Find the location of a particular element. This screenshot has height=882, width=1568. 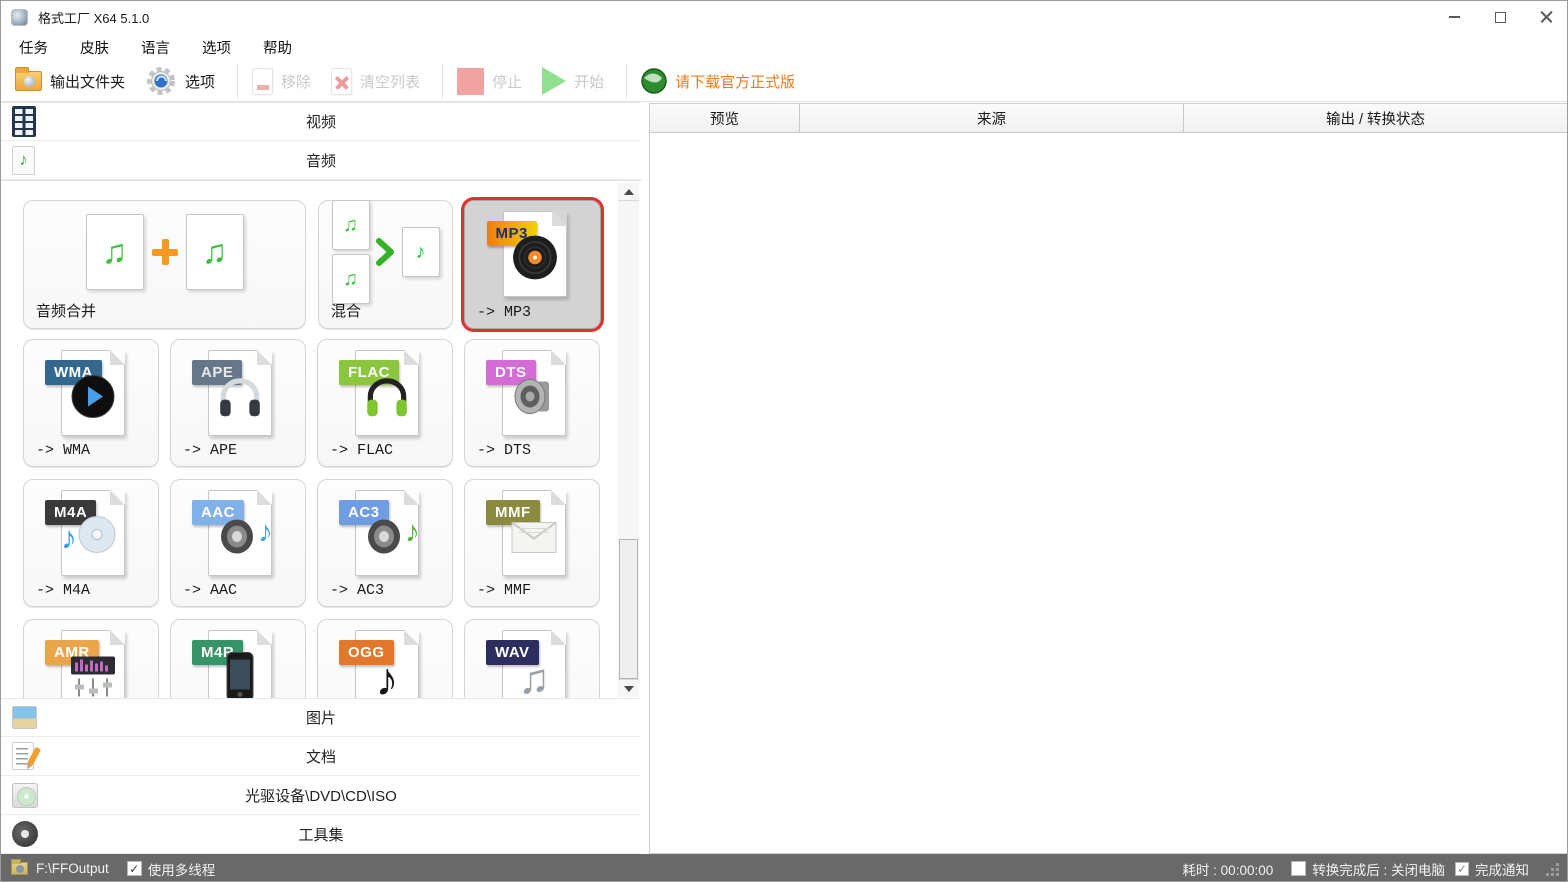

tile-label: 混合 is located at coordinates (346, 311).